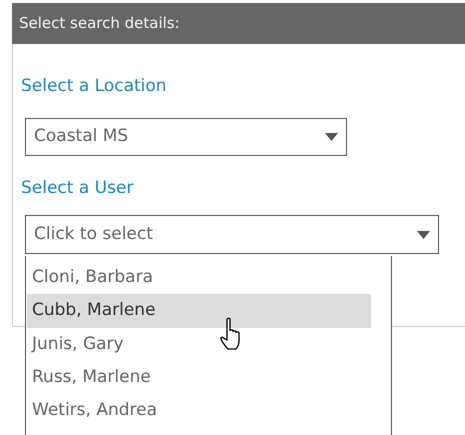 Image resolution: width=465 pixels, height=435 pixels. Describe the element at coordinates (99, 23) in the screenshot. I see `panel-title: Select search details:` at that location.